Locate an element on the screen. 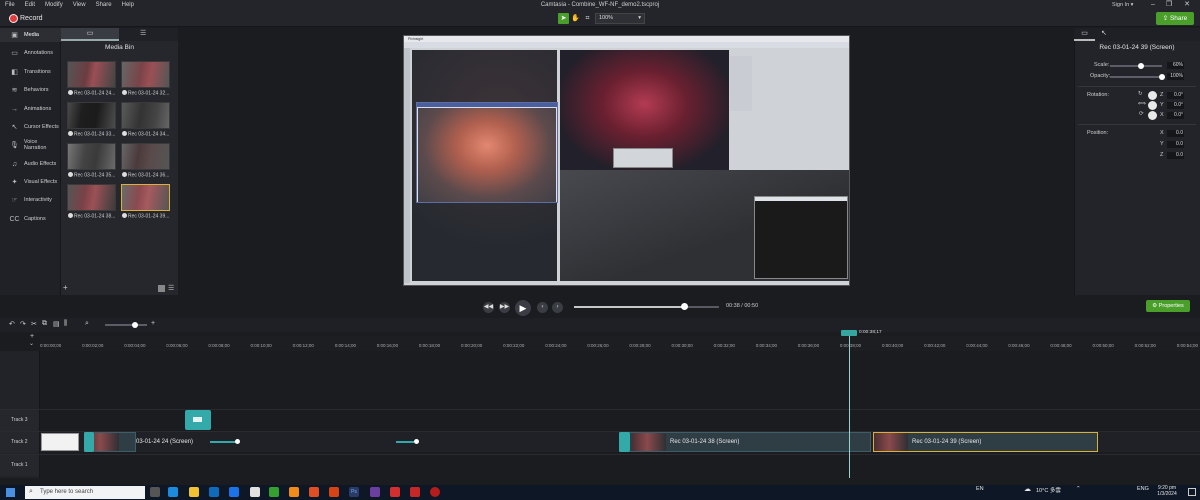 This screenshot has height=500, width=1200. nav-voice-narration: 🎙 Voice Narration is located at coordinates (30, 145).